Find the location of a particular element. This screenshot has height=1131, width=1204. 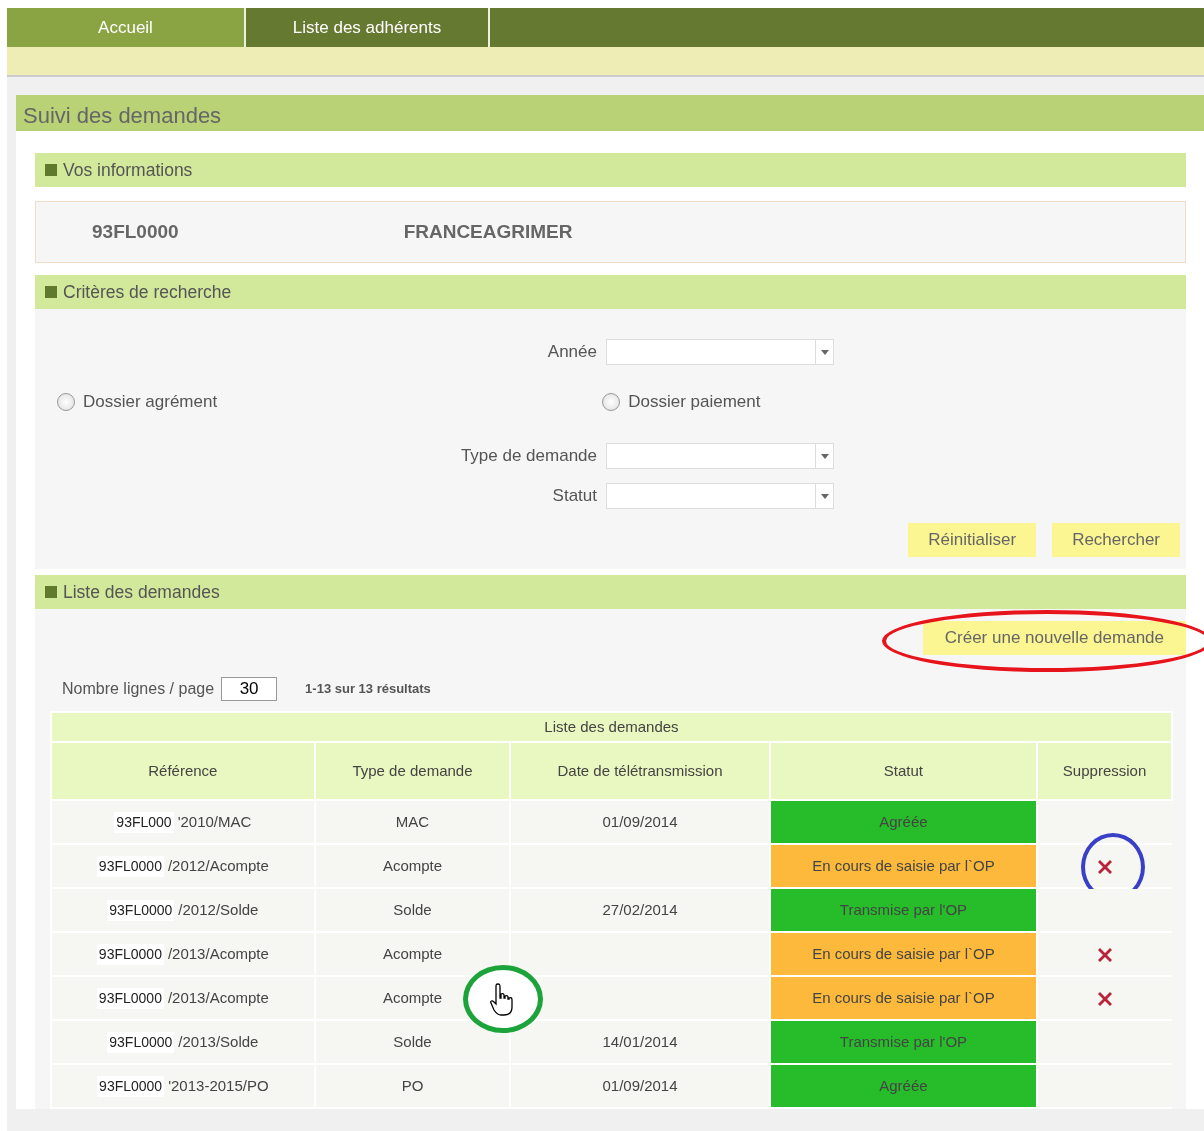

section-title: Vos informations is located at coordinates (128, 170).